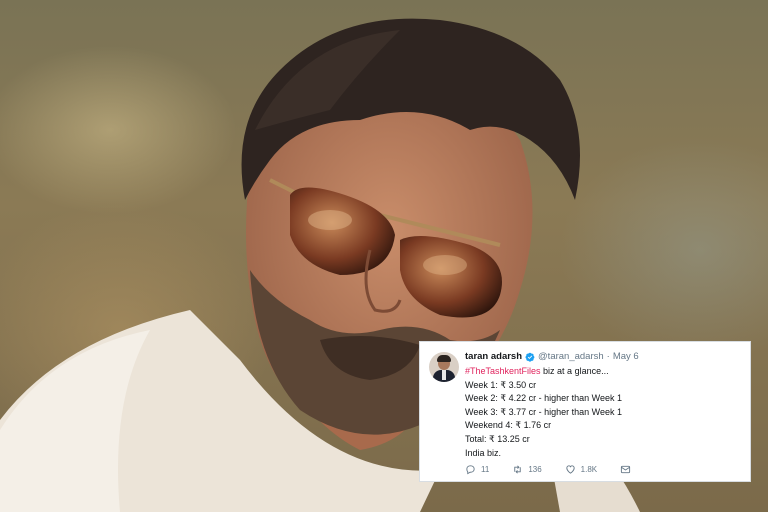 This screenshot has height=512, width=768. Describe the element at coordinates (485, 469) in the screenshot. I see `reply-count: 11` at that location.